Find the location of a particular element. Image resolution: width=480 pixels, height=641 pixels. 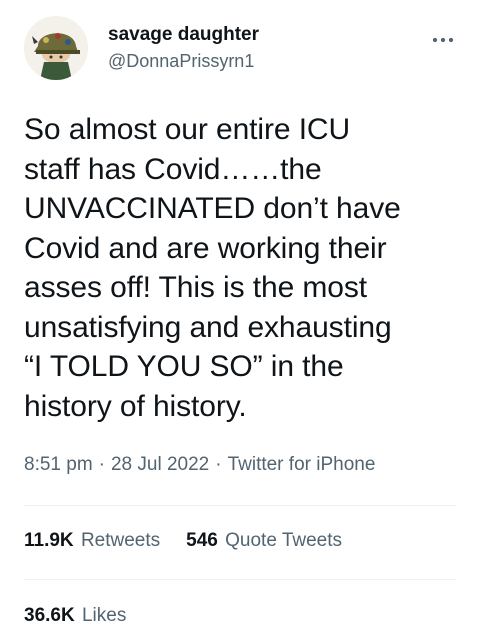

tweet-time: 8:51 pm is located at coordinates (58, 464).